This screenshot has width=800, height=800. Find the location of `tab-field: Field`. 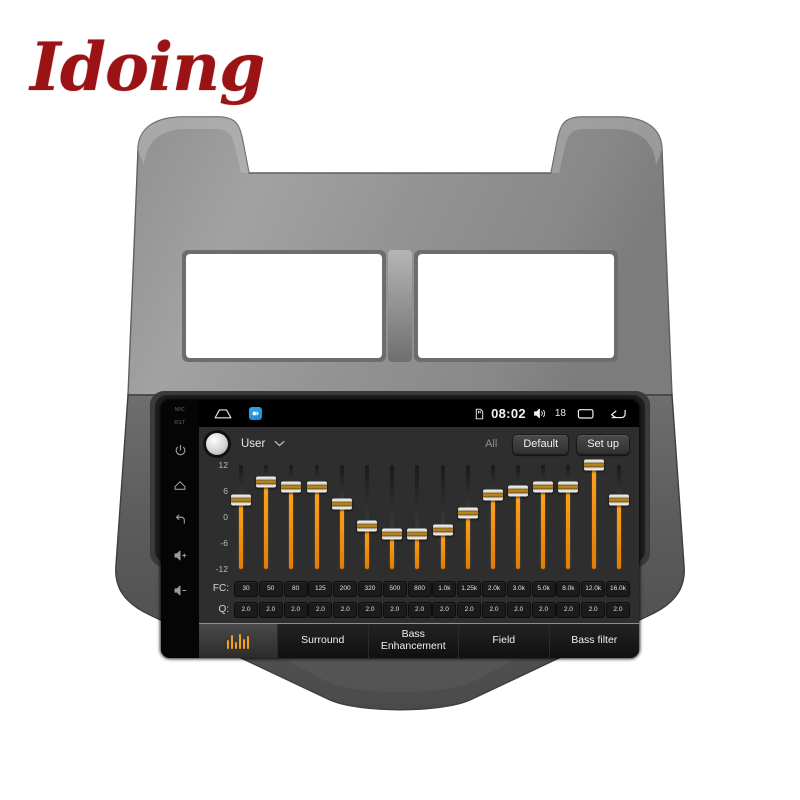

tab-field: Field is located at coordinates (504, 641).